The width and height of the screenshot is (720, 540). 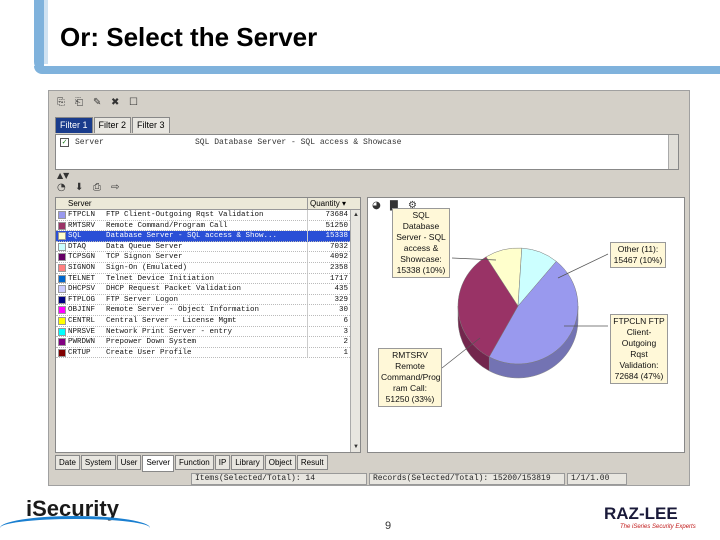 I want to click on grid-toolbar: ◔ ⬇ ⎙ ⇨, so click(x=90, y=188).